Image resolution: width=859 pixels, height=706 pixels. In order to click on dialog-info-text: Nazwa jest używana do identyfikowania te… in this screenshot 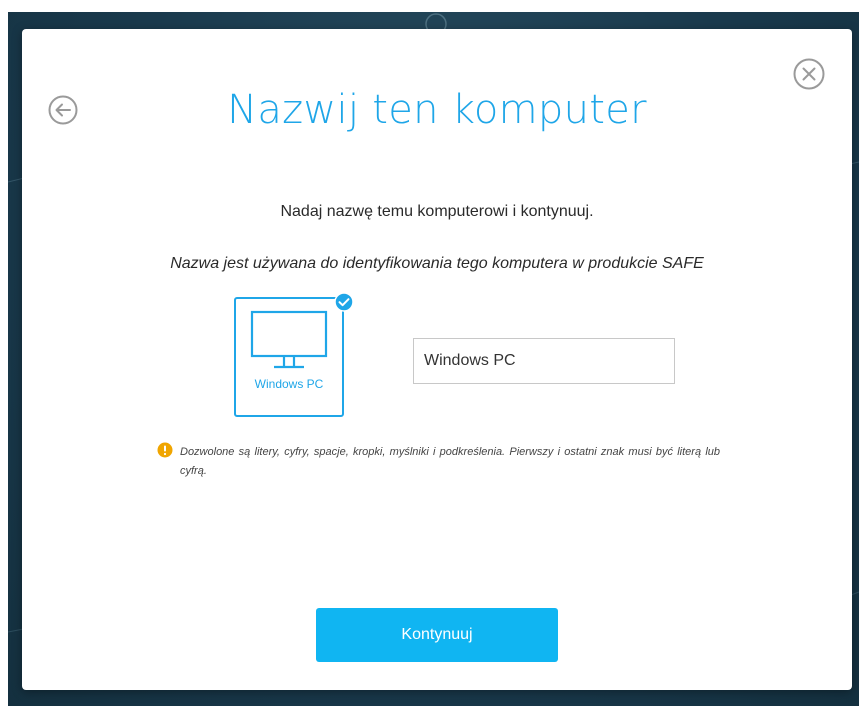, I will do `click(437, 263)`.